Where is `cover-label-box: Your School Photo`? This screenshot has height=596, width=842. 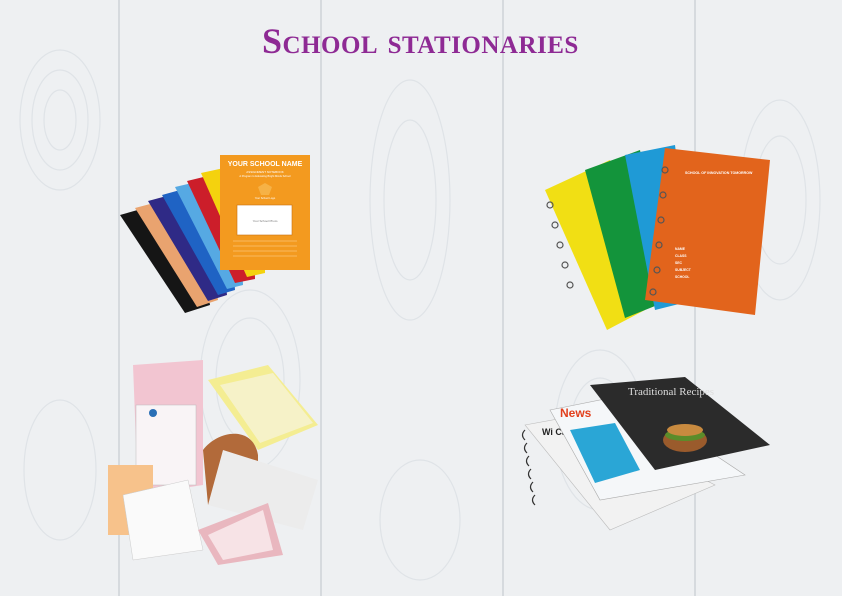 cover-label-box: Your School Photo is located at coordinates (265, 221).